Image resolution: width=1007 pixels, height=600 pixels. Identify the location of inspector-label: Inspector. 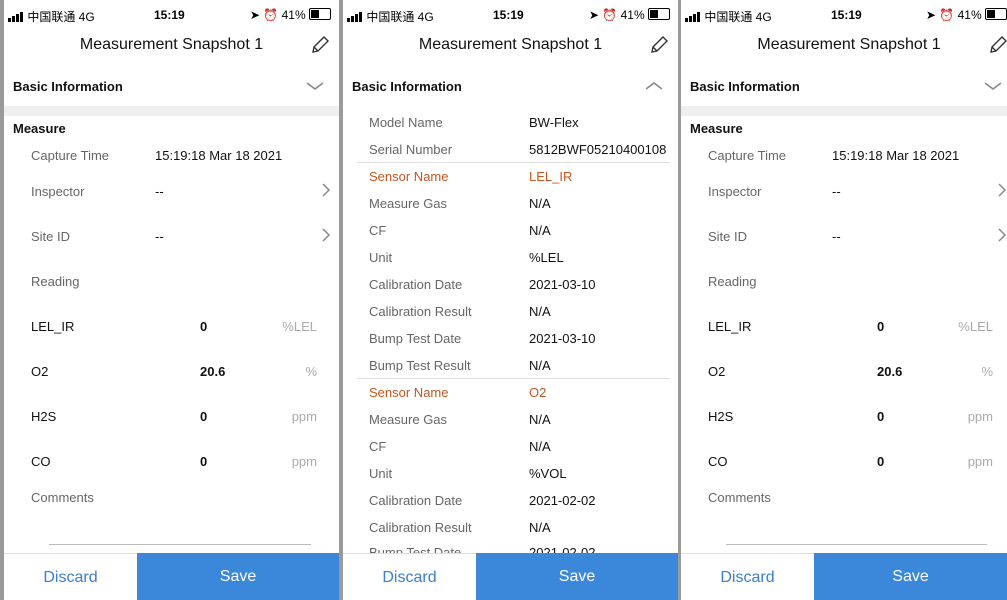
(735, 191).